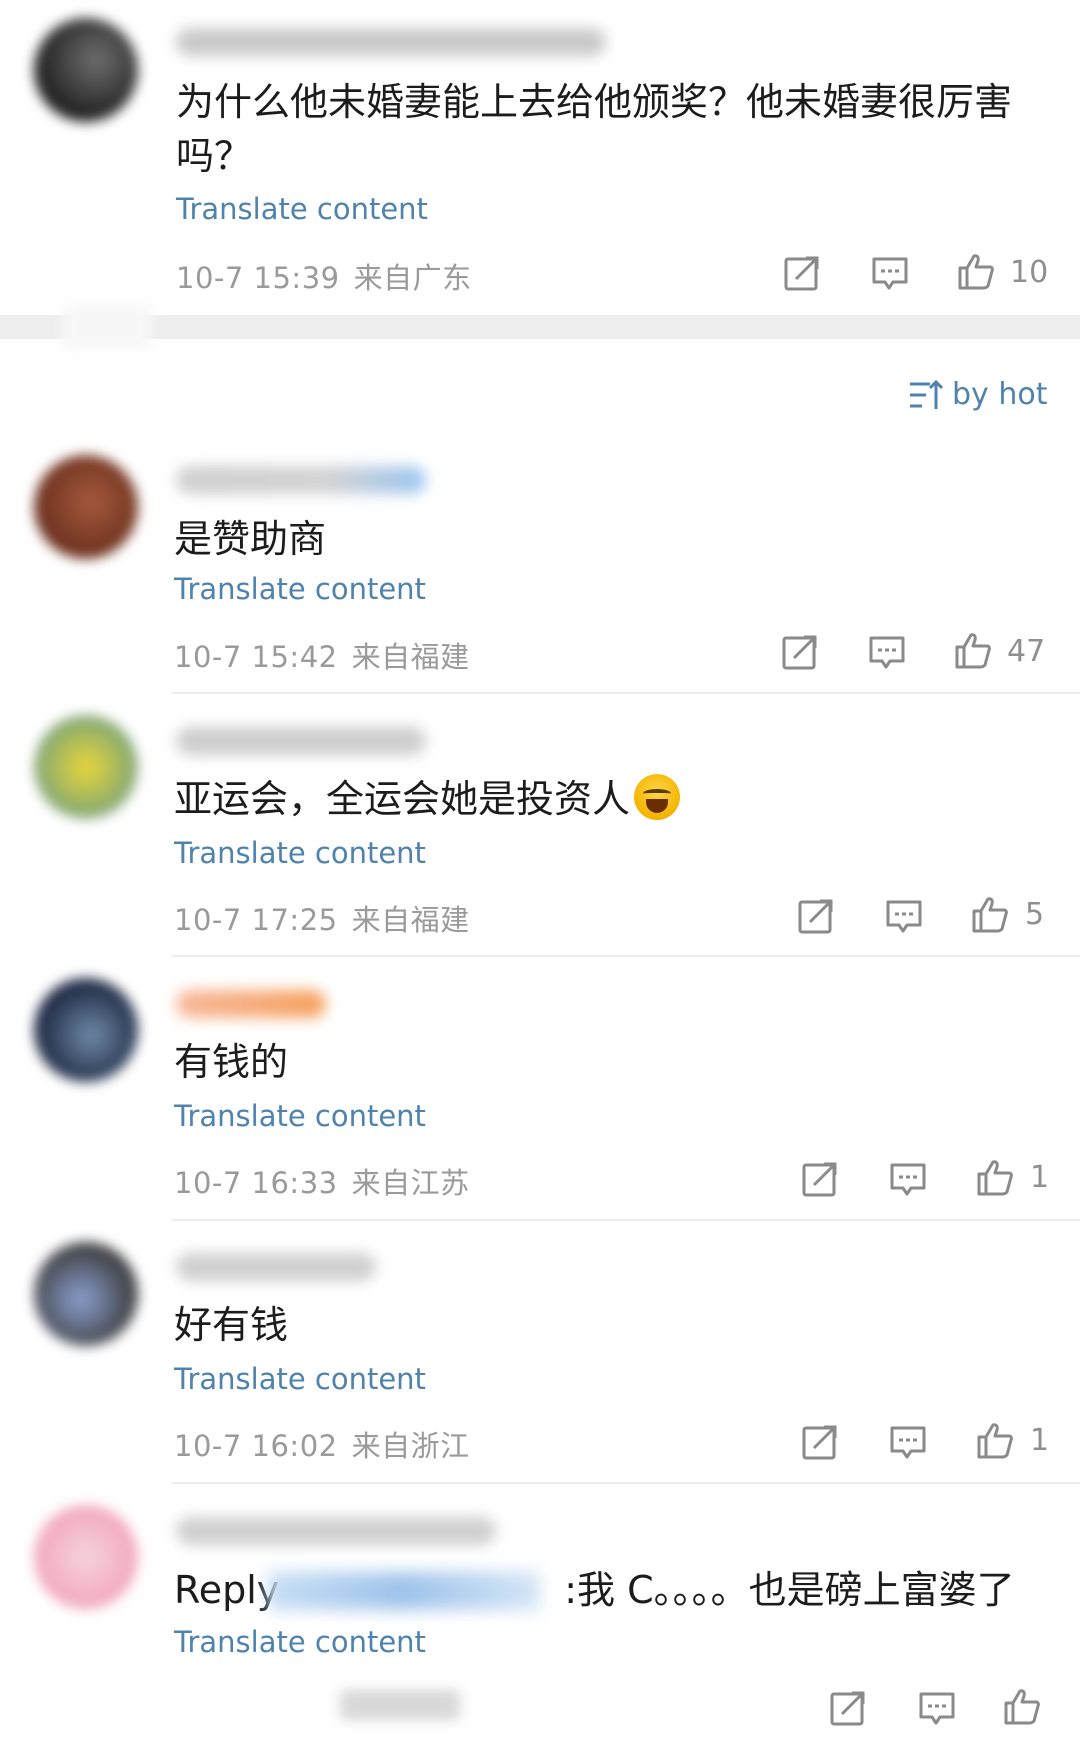  I want to click on separator-smudge, so click(107, 327).